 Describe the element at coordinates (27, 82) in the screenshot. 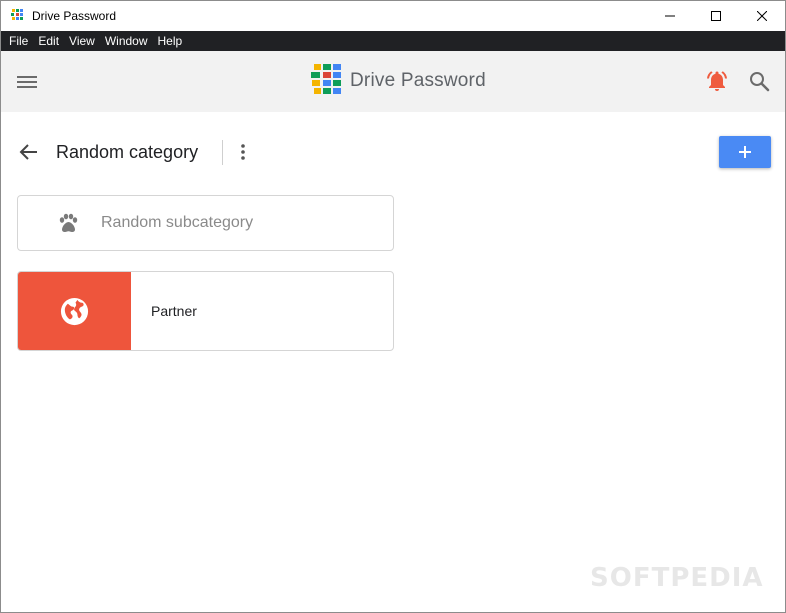

I see `menu-icon` at that location.